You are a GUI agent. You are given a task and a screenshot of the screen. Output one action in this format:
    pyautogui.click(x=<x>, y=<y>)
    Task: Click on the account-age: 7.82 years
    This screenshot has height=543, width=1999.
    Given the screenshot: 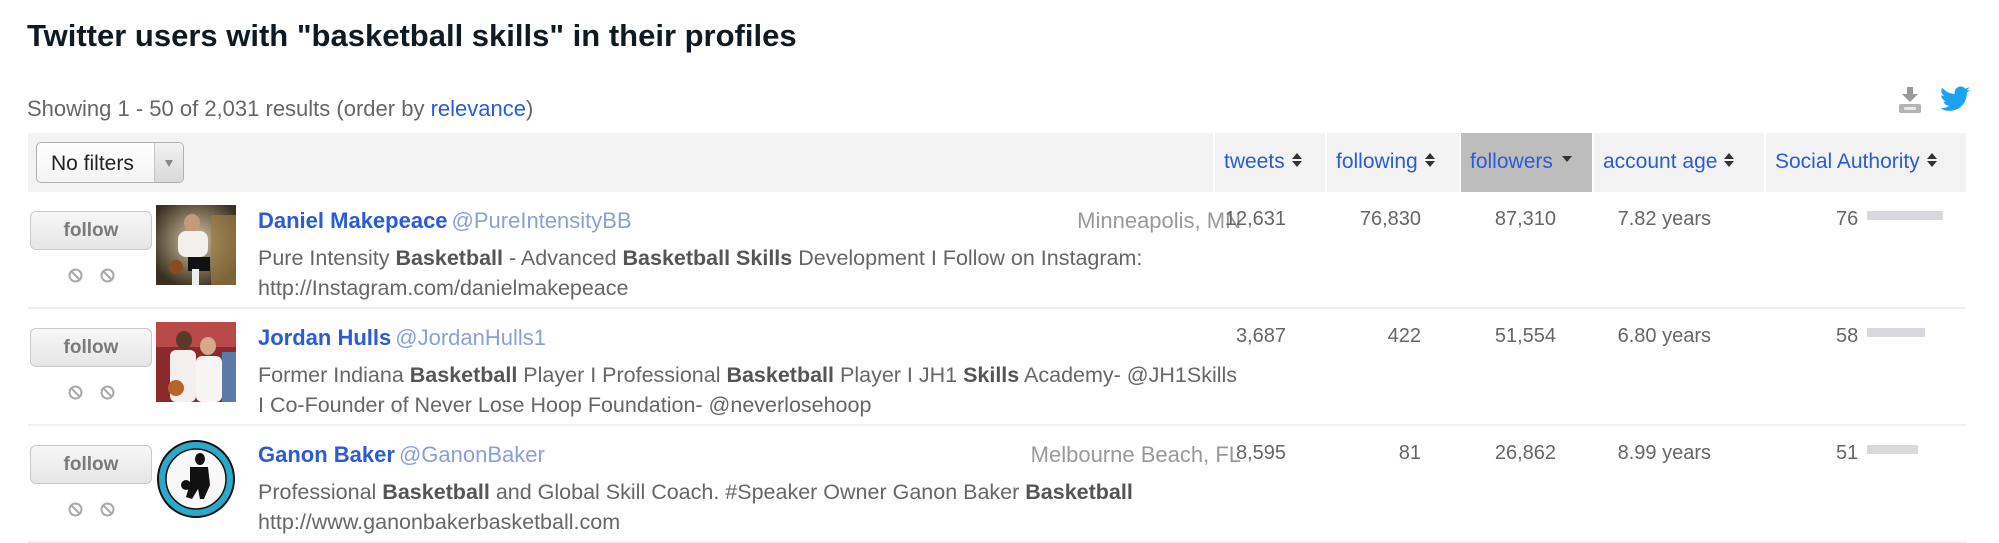 What is the action you would take?
    pyautogui.click(x=1664, y=219)
    